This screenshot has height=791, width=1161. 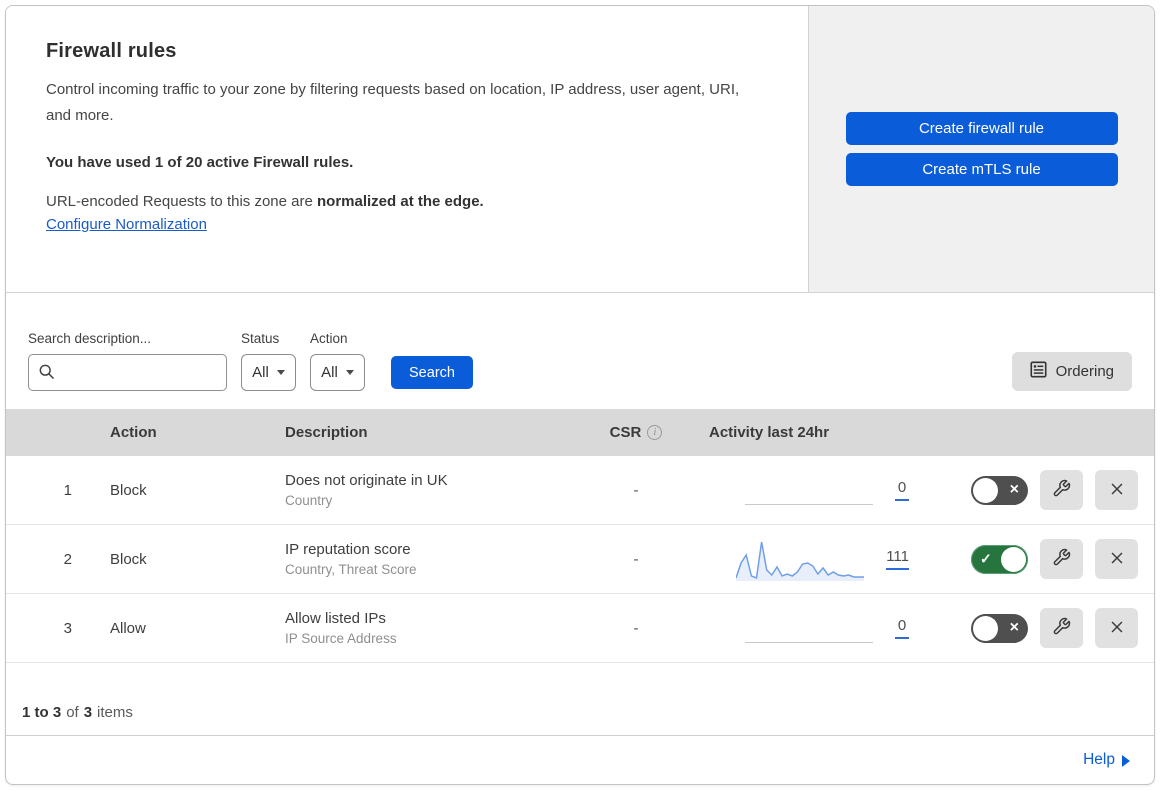 I want to click on rule-description-cell: Does not originate in UK Country, so click(x=431, y=490).